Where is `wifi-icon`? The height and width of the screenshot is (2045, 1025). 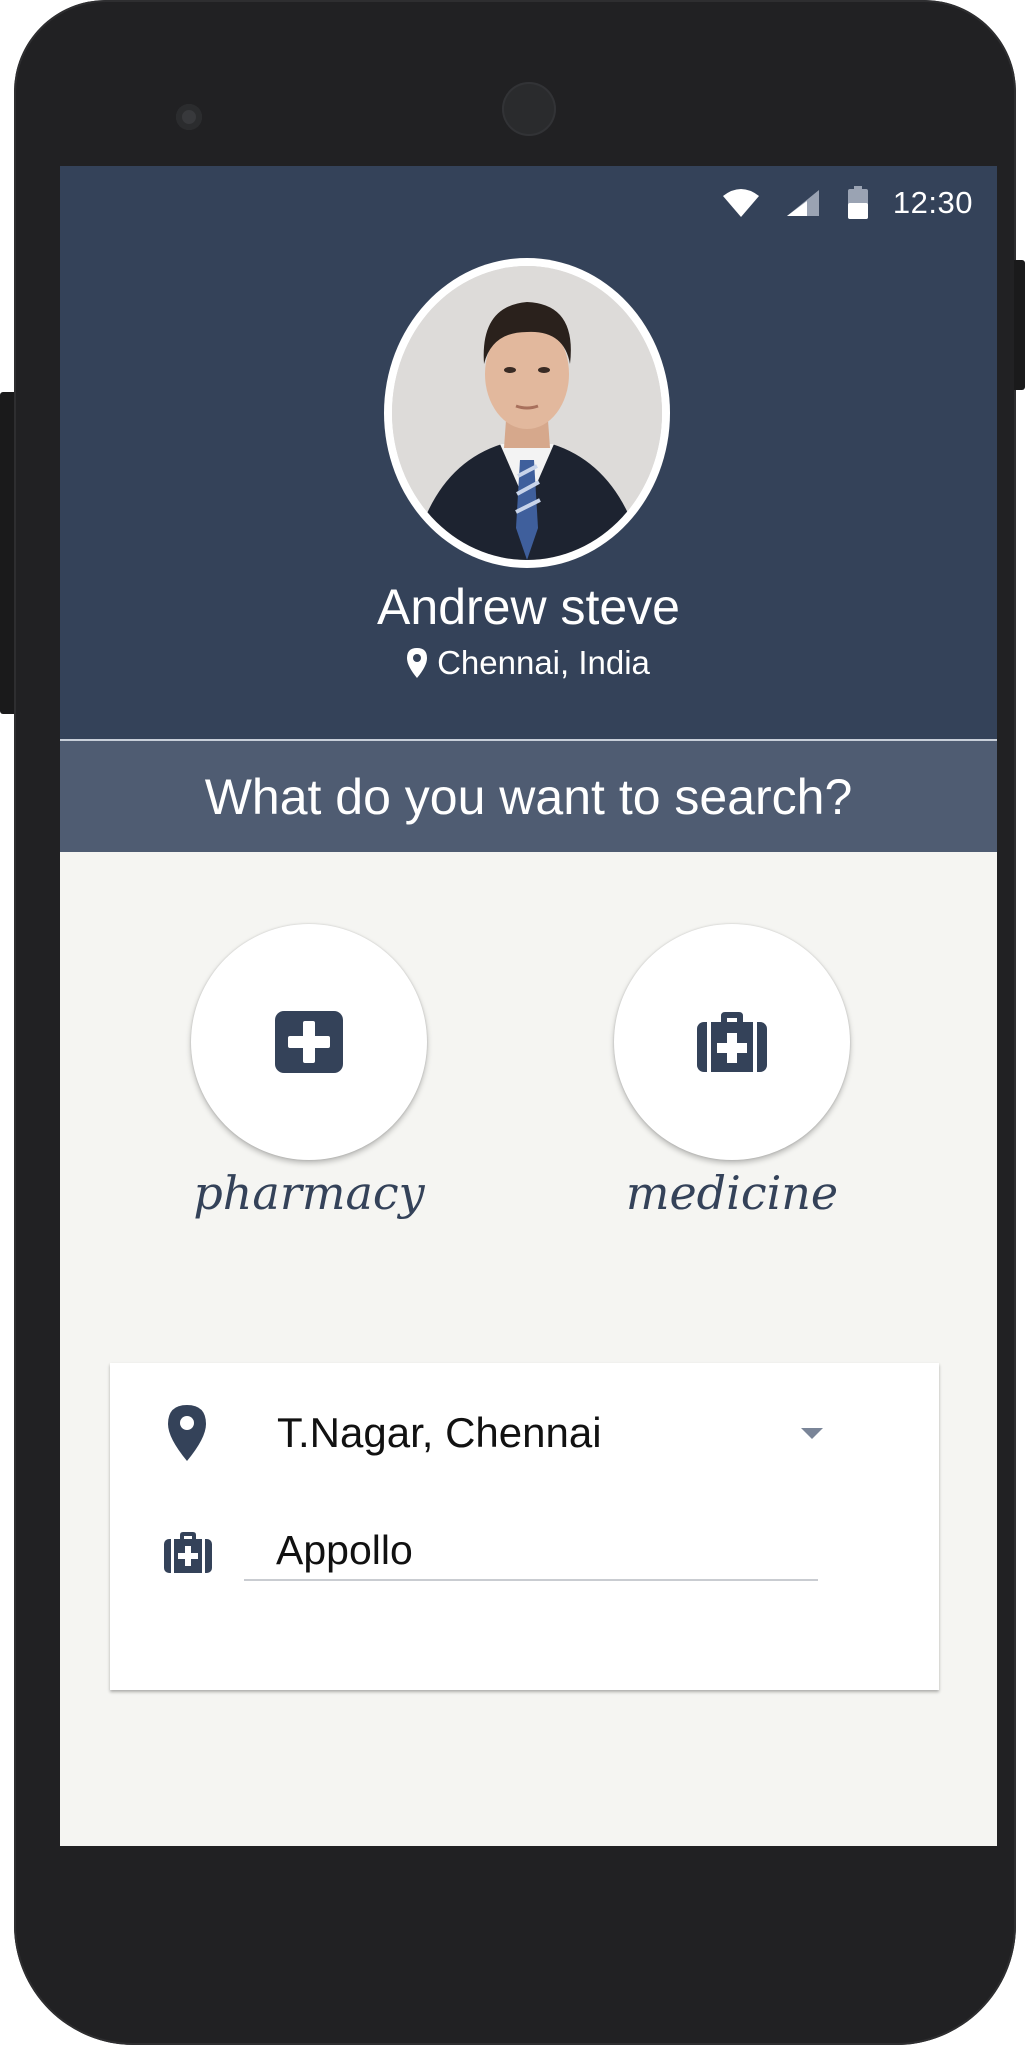
wifi-icon is located at coordinates (741, 203).